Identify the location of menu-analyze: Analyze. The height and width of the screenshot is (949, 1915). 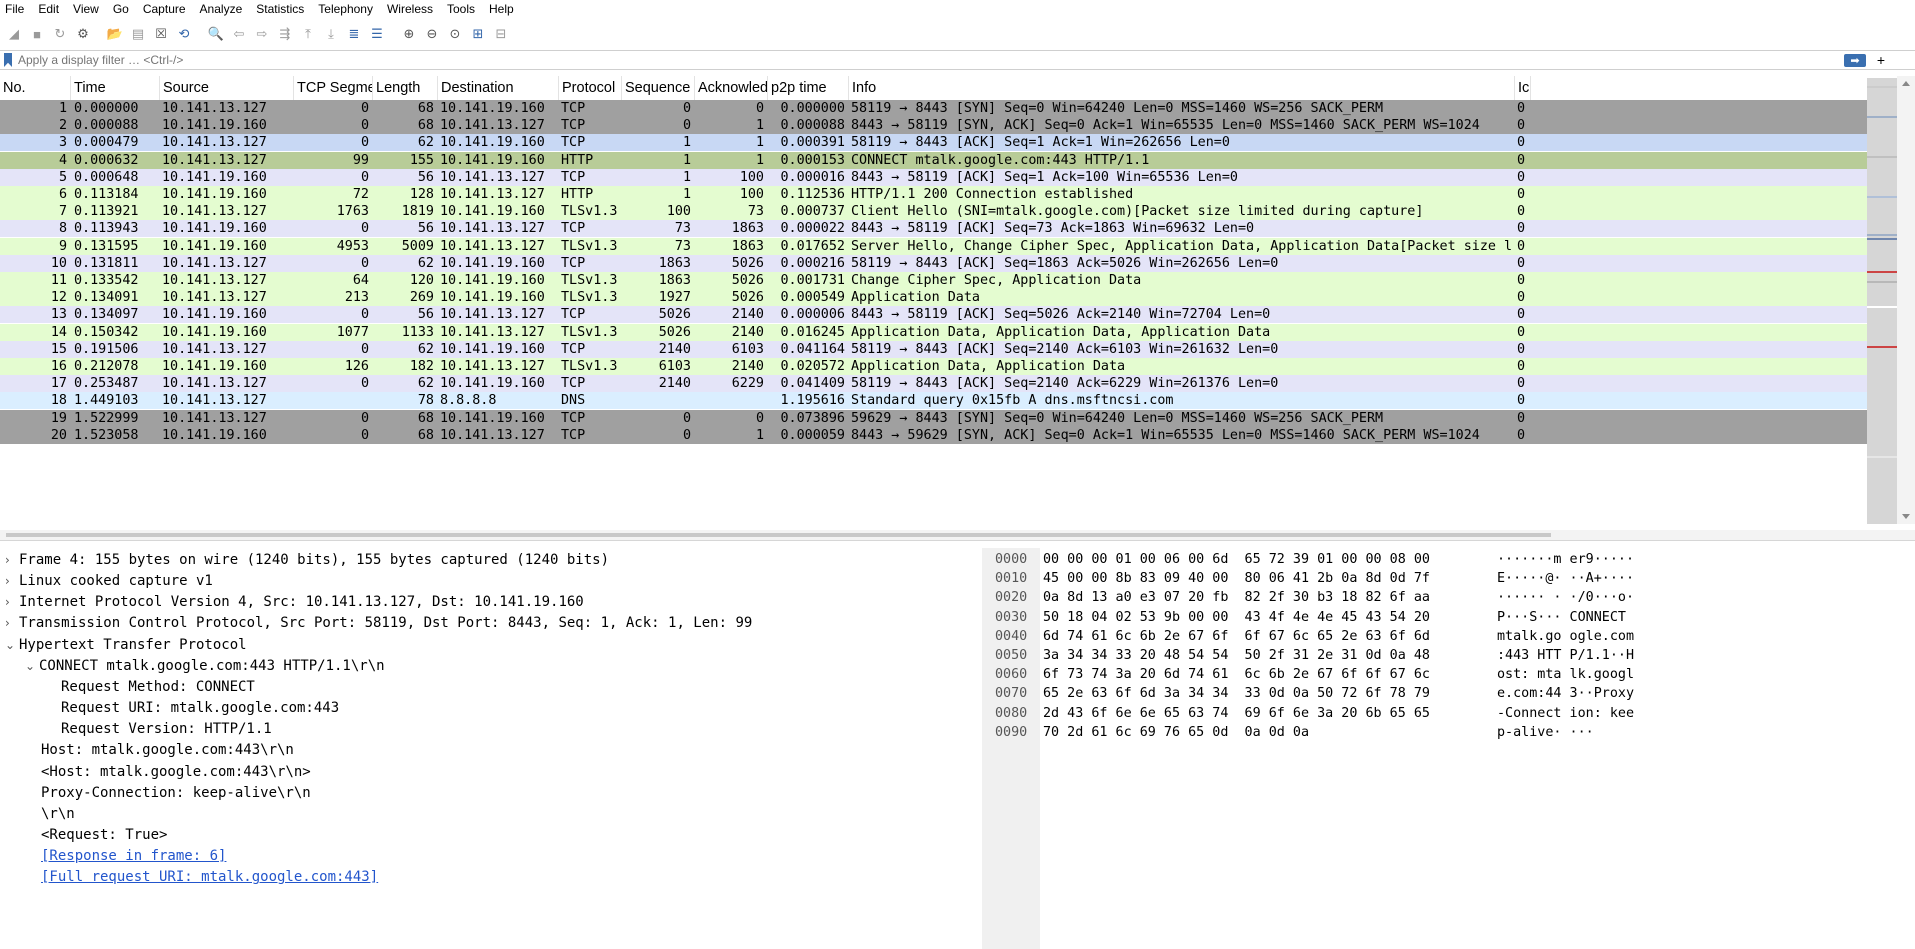
(221, 9).